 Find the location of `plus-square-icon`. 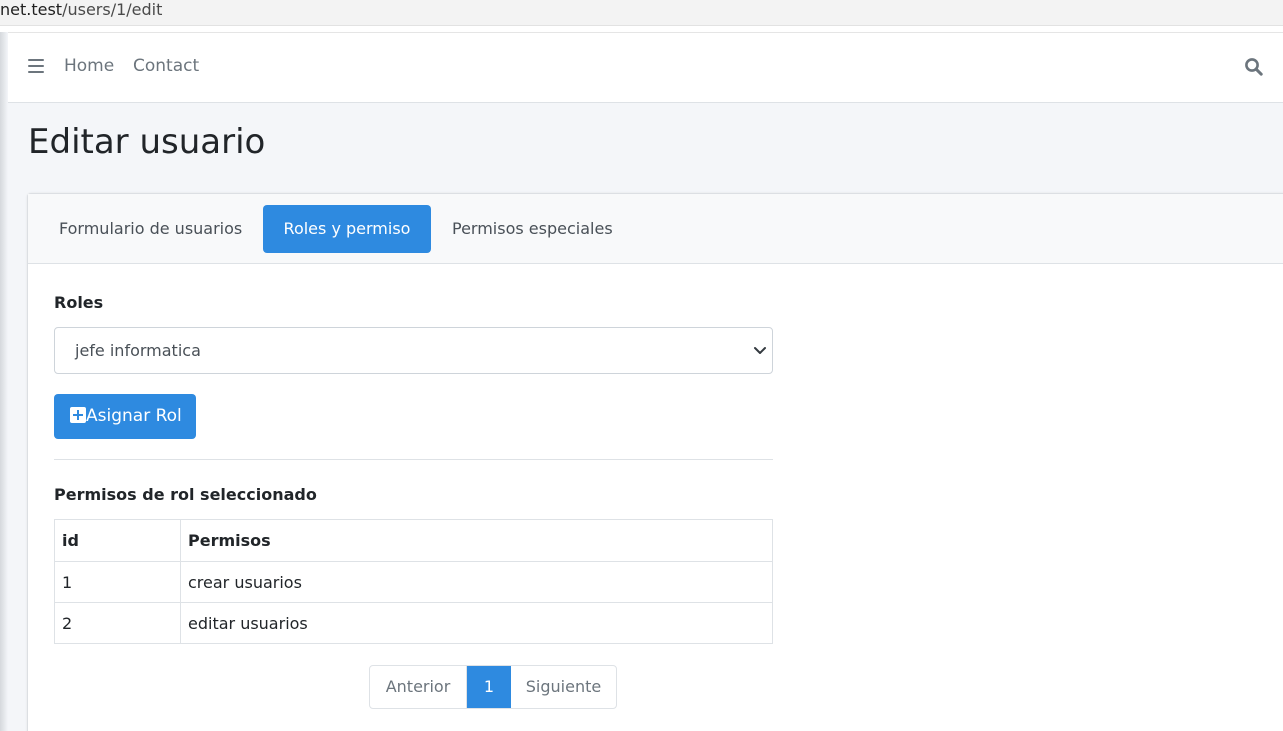

plus-square-icon is located at coordinates (78, 415).